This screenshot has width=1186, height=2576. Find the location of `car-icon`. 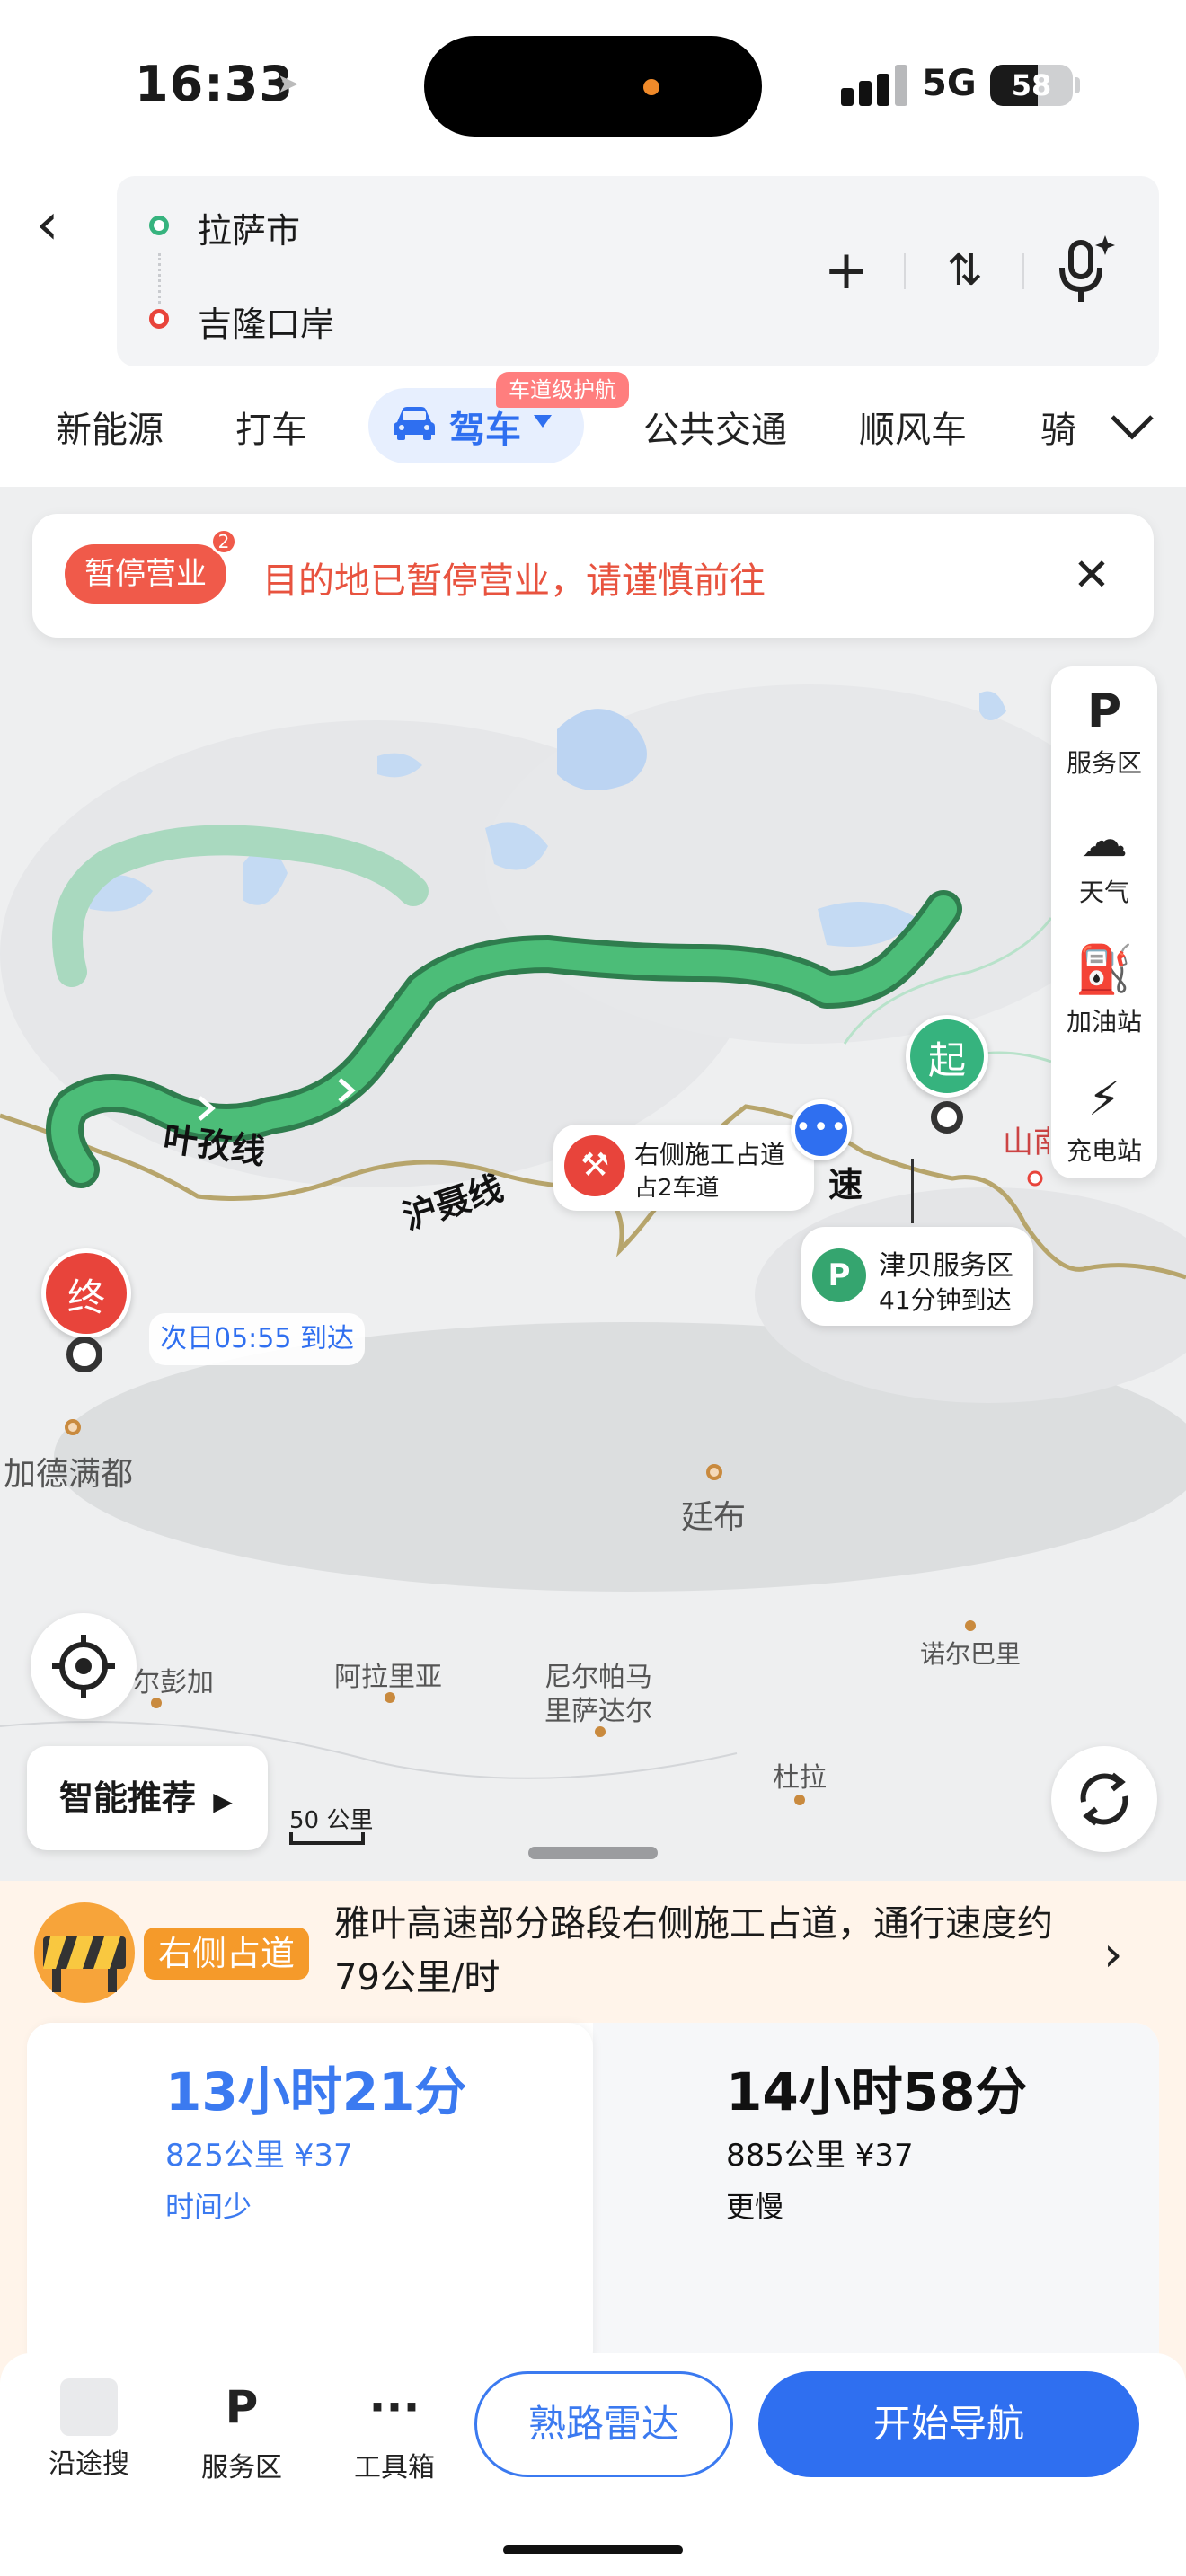

car-icon is located at coordinates (414, 423).